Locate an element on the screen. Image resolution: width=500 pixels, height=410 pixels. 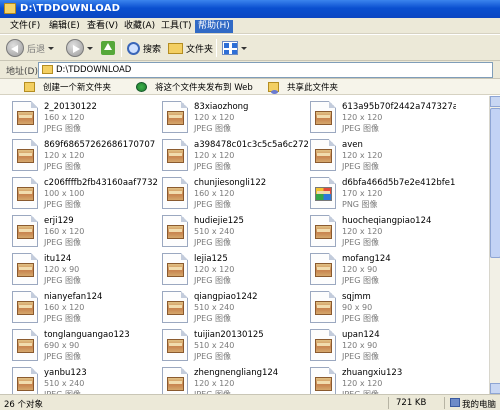
folders-button: 文件夹 is located at coordinates (190, 48).